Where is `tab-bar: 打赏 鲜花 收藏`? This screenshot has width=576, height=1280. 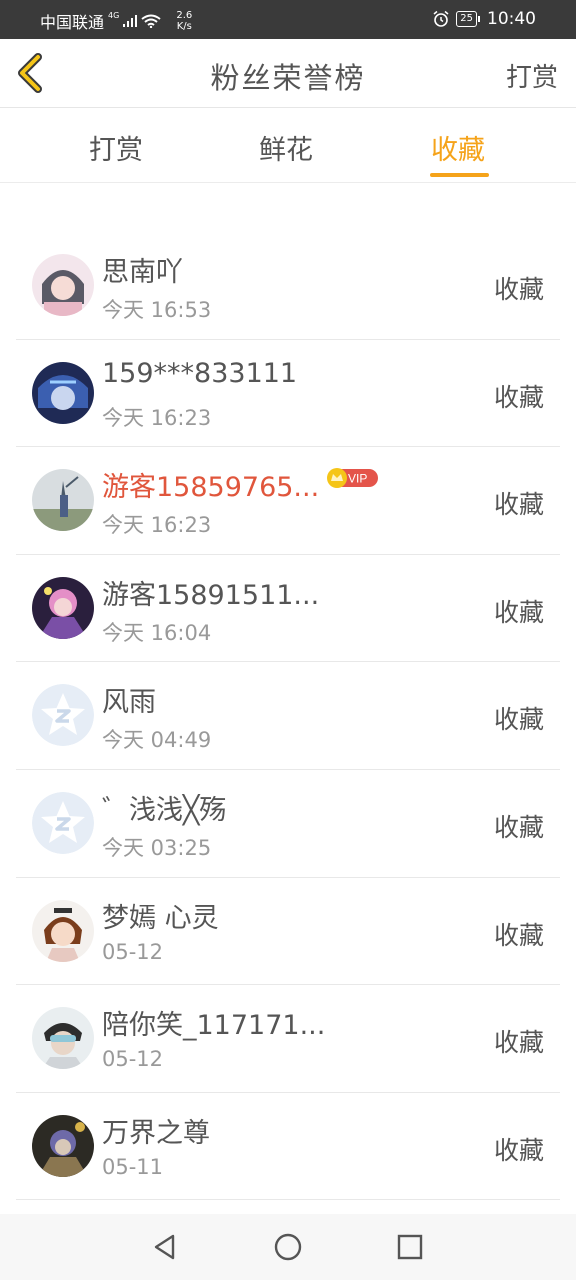 tab-bar: 打赏 鲜花 收藏 is located at coordinates (288, 145).